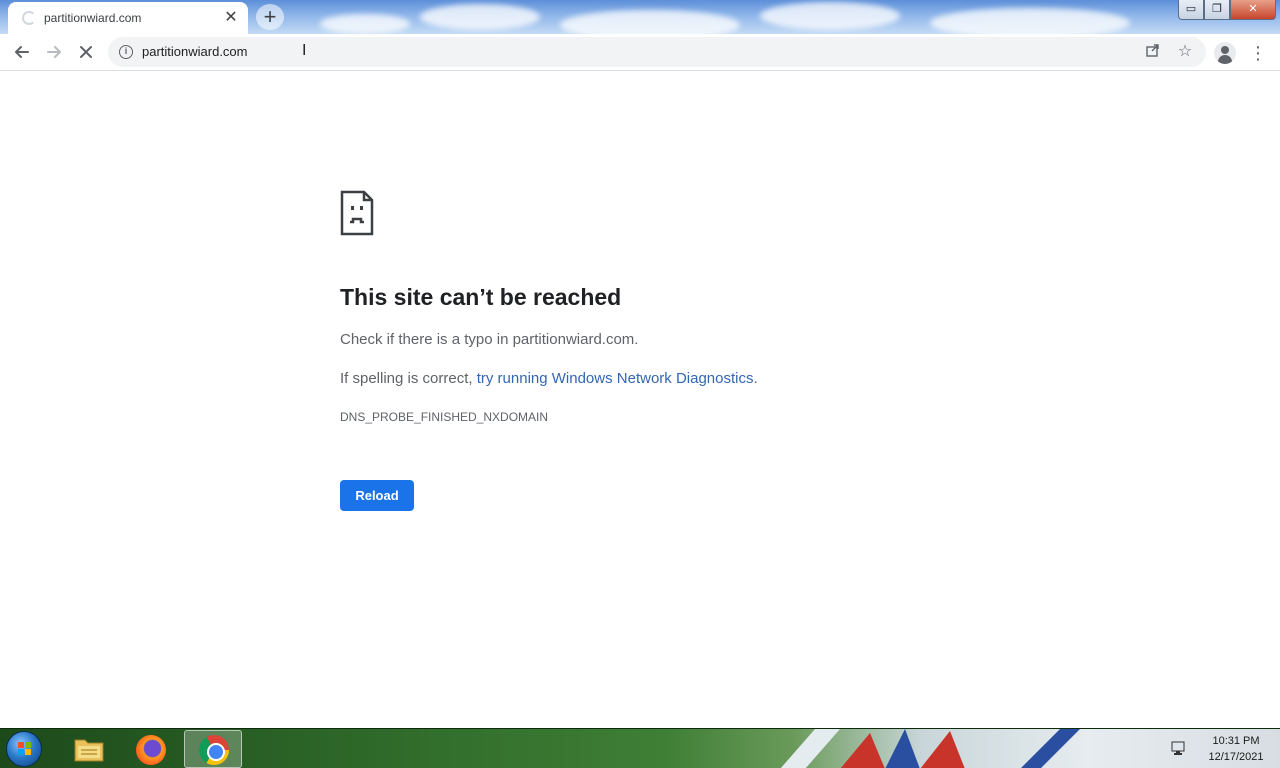 The width and height of the screenshot is (1280, 768). What do you see at coordinates (29, 18) in the screenshot?
I see `loading-spinner-icon` at bounding box center [29, 18].